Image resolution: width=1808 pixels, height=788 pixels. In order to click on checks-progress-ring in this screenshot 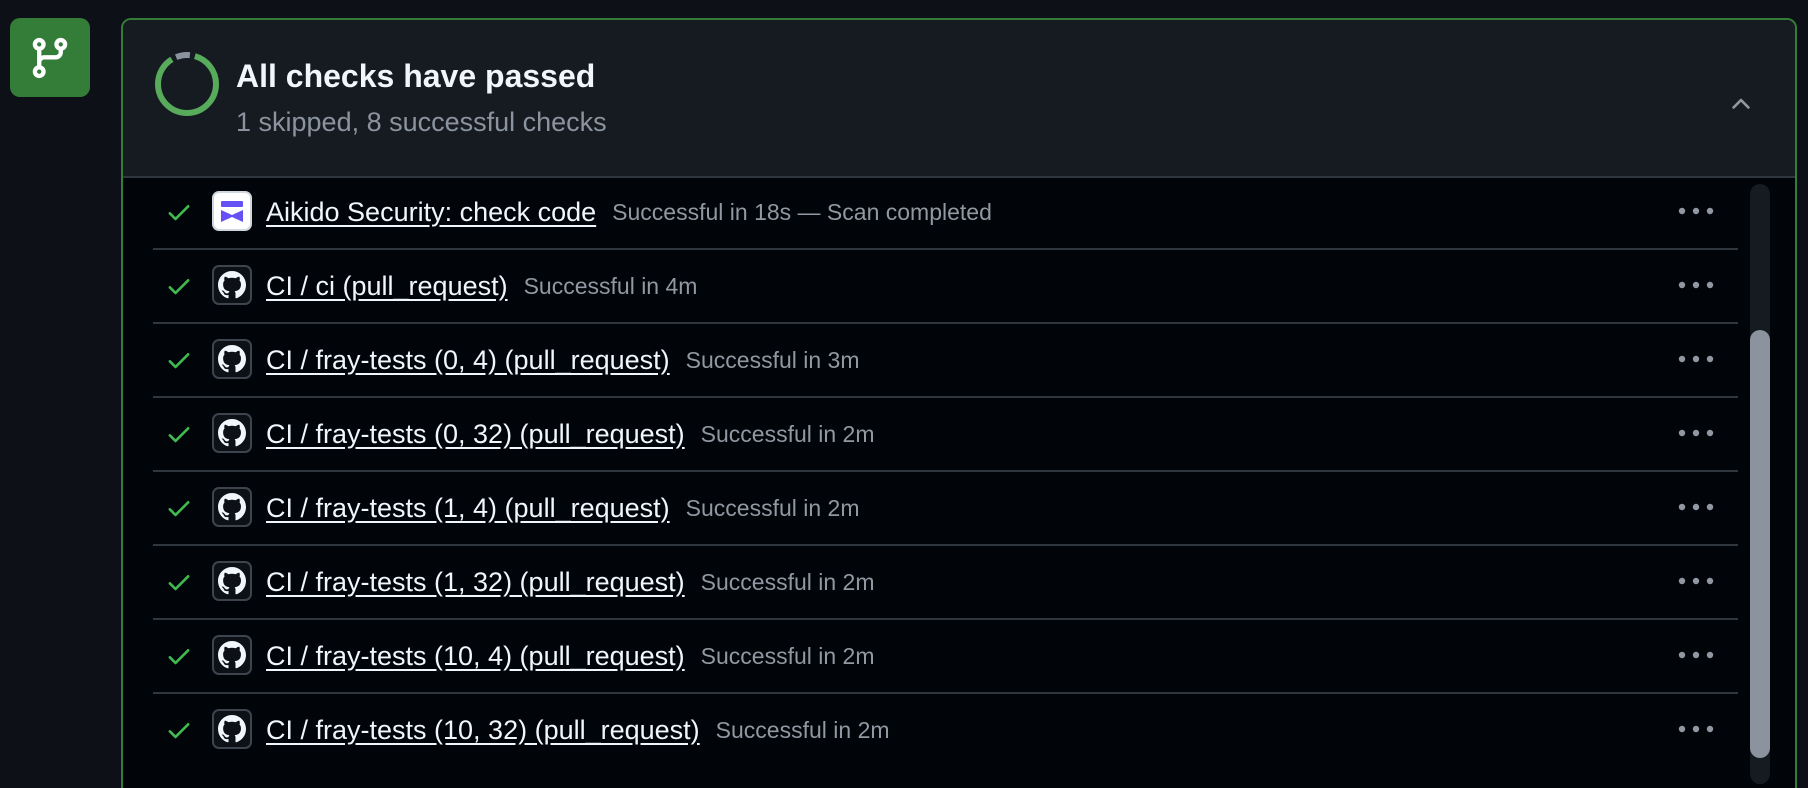, I will do `click(187, 84)`.